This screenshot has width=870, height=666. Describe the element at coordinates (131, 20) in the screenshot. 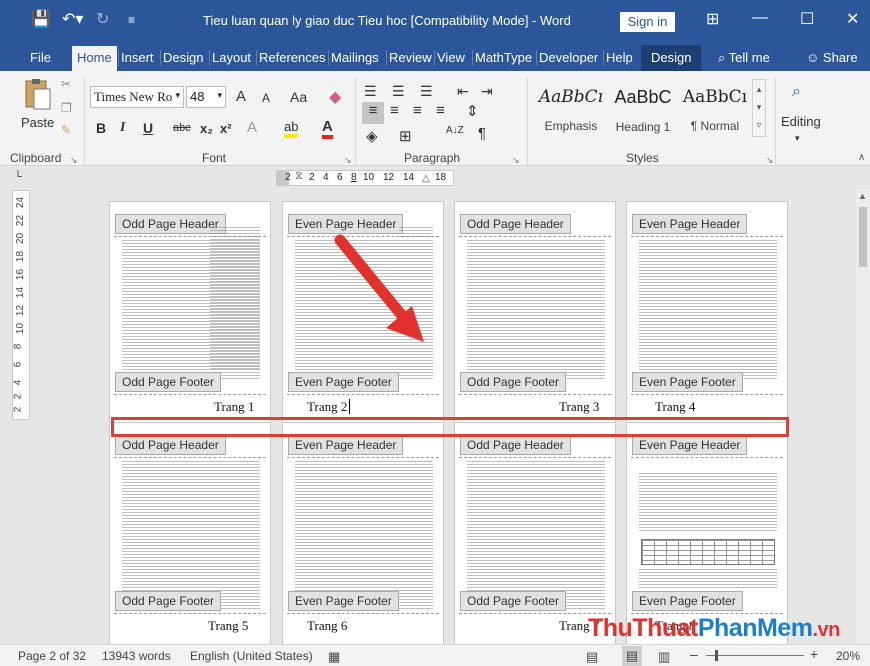

I see `customize-qat-icon: ≡` at that location.